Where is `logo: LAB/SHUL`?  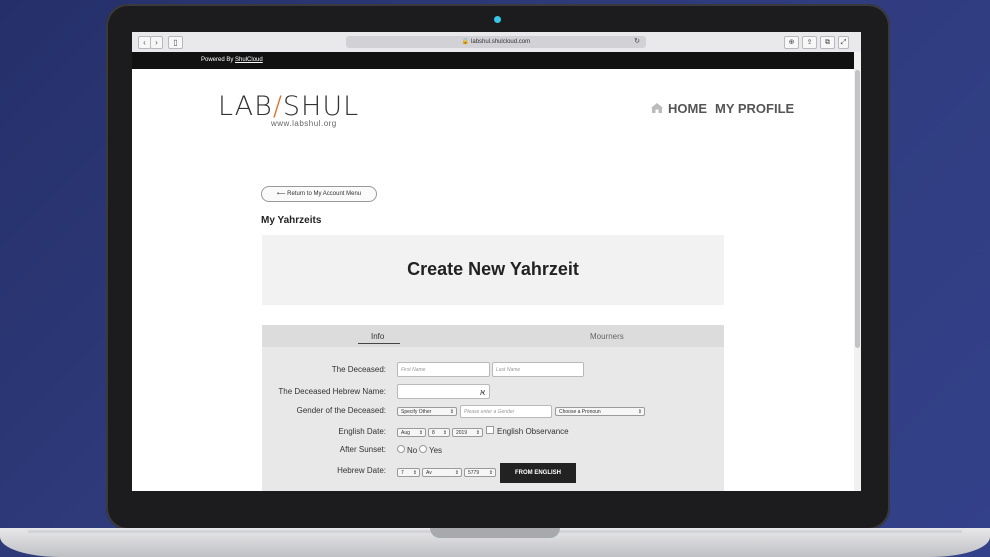
logo: LAB/SHUL is located at coordinates (288, 106).